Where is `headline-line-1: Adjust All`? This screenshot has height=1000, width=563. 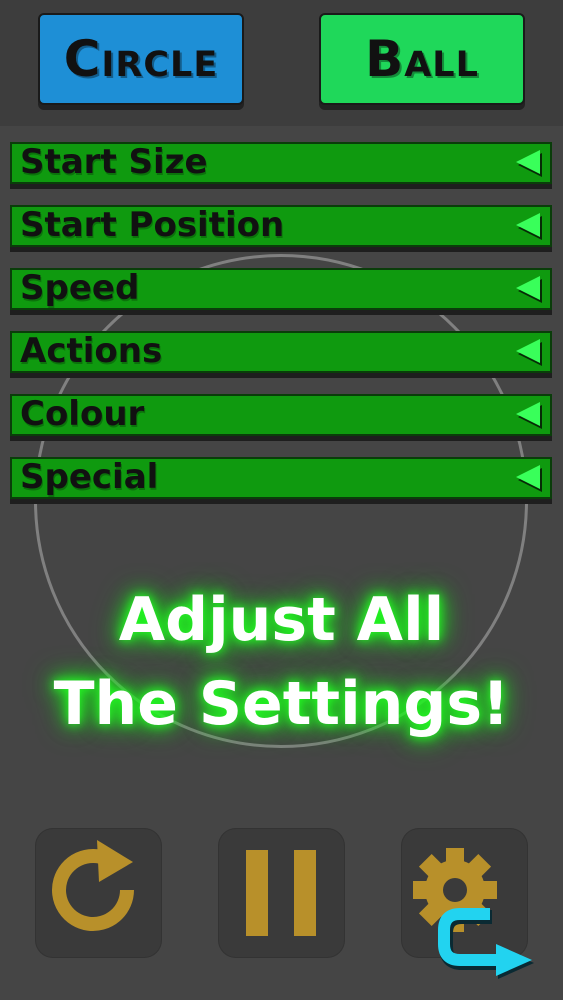 headline-line-1: Adjust All is located at coordinates (281, 620).